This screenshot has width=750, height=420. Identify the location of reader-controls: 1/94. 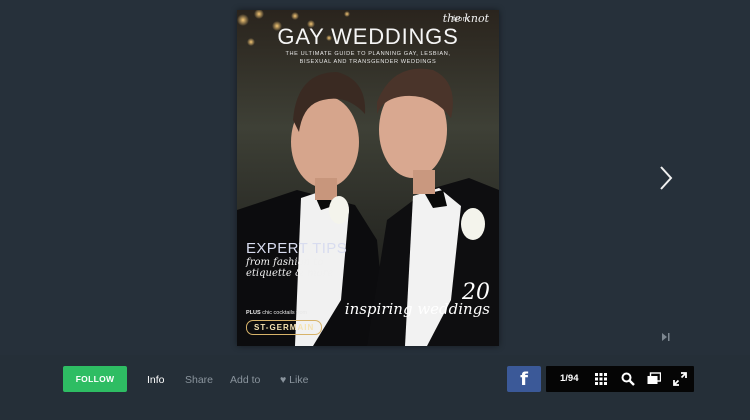
(620, 379).